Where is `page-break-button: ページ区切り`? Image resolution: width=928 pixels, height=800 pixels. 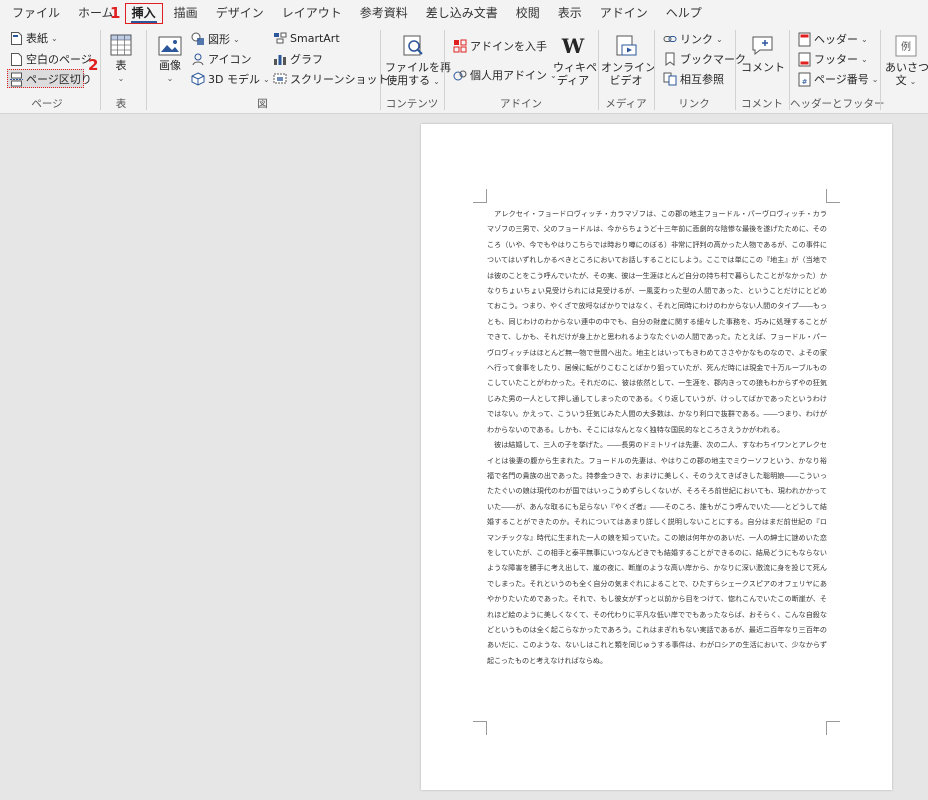
page-break-button: ページ区切り is located at coordinates (51, 79).